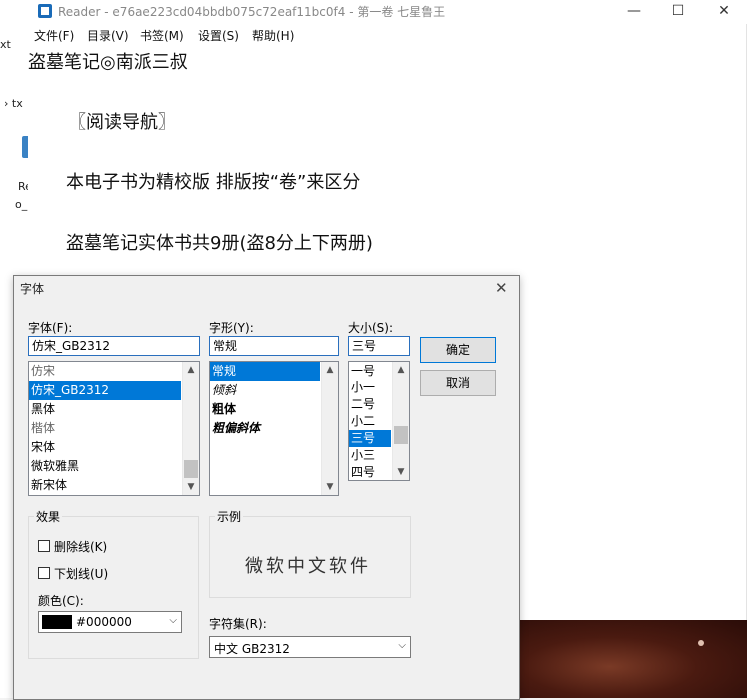 The height and width of the screenshot is (700, 747). What do you see at coordinates (273, 35) in the screenshot?
I see `menu-help: 帮助(H)` at bounding box center [273, 35].